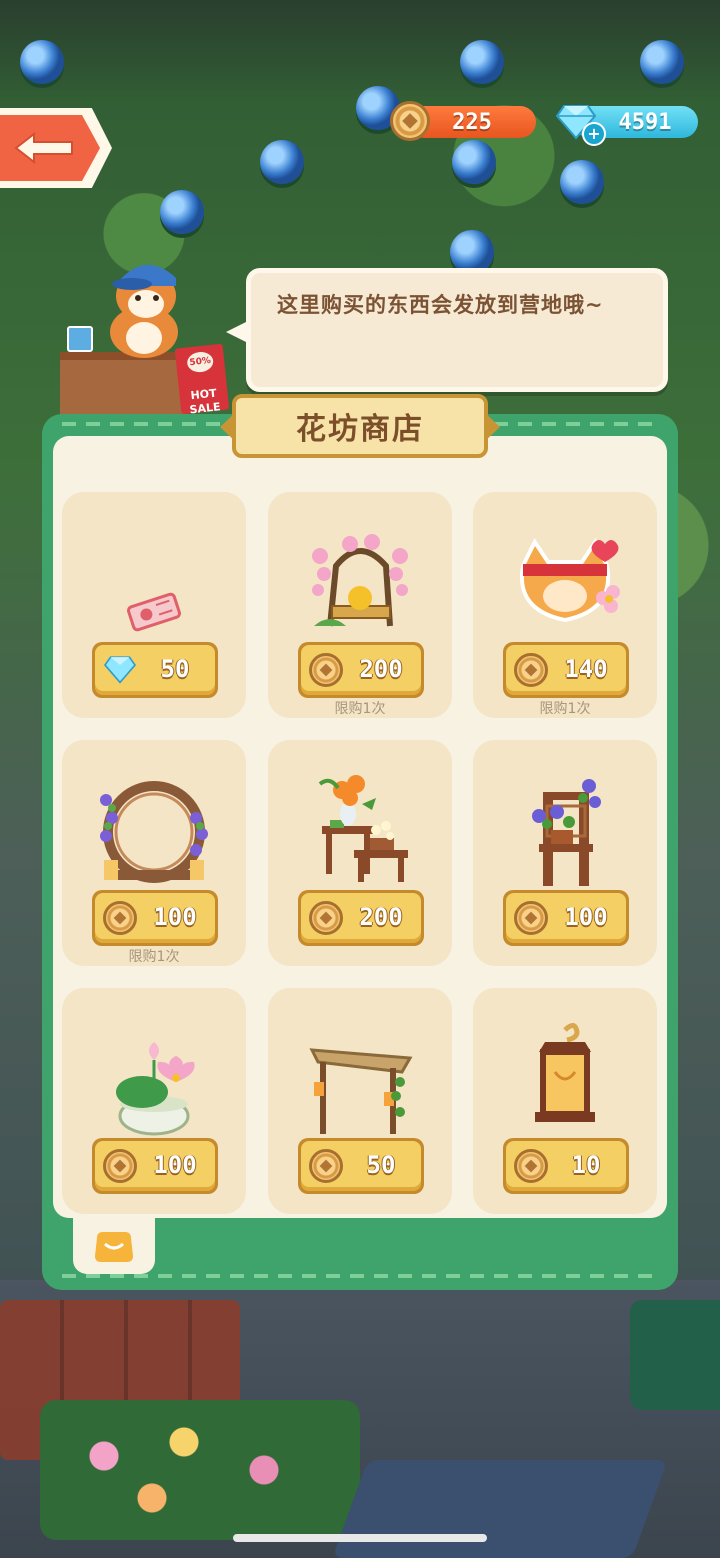 This screenshot has height=1558, width=720. What do you see at coordinates (155, 1089) in the screenshot?
I see `lotus-pot-icon` at bounding box center [155, 1089].